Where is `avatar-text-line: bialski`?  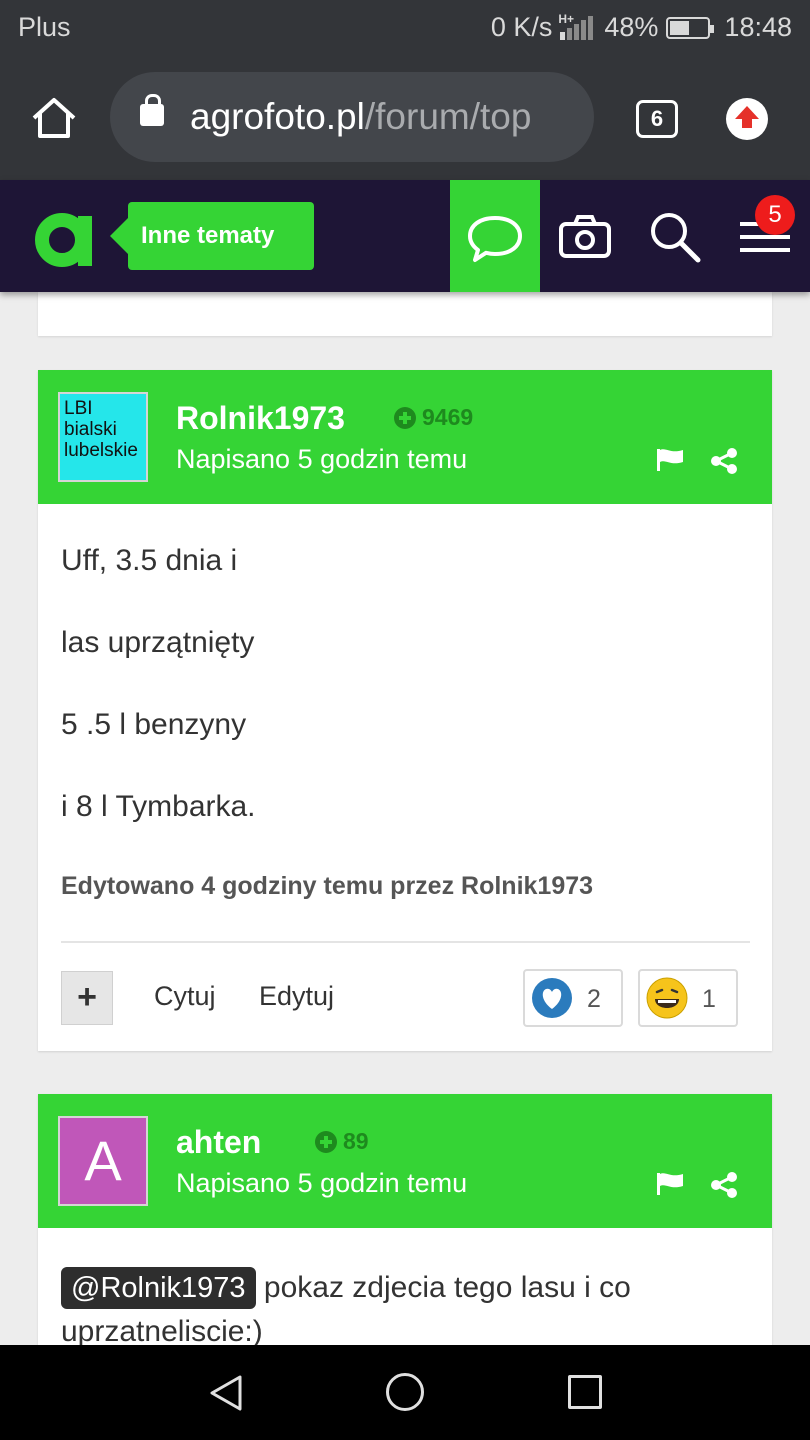
avatar-text-line: bialski is located at coordinates (90, 429).